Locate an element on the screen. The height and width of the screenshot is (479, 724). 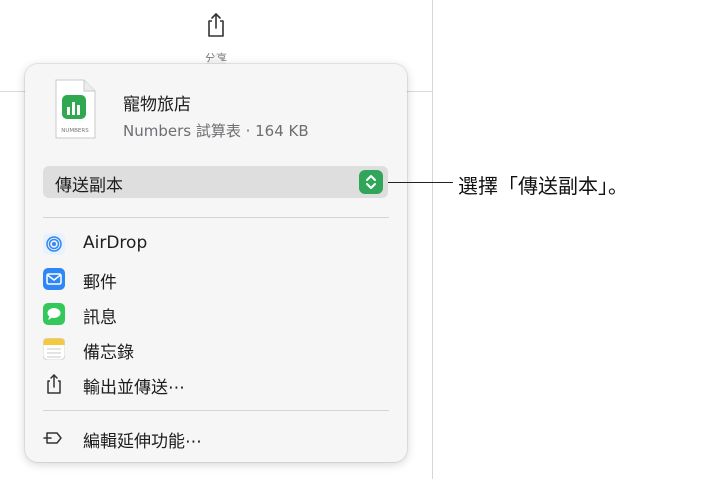
menu-item-label: 郵件 is located at coordinates (100, 283).